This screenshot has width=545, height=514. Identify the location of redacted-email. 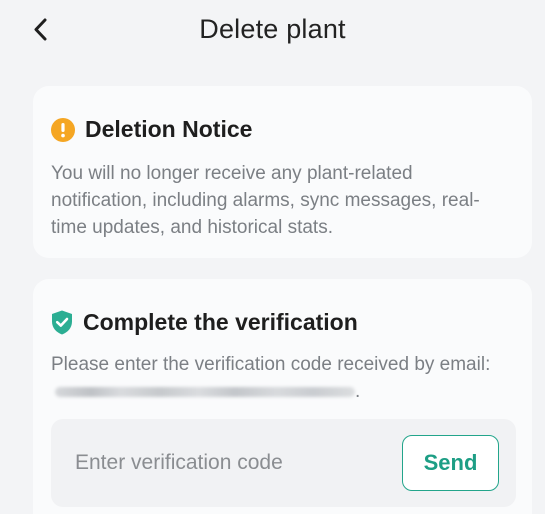
(205, 391).